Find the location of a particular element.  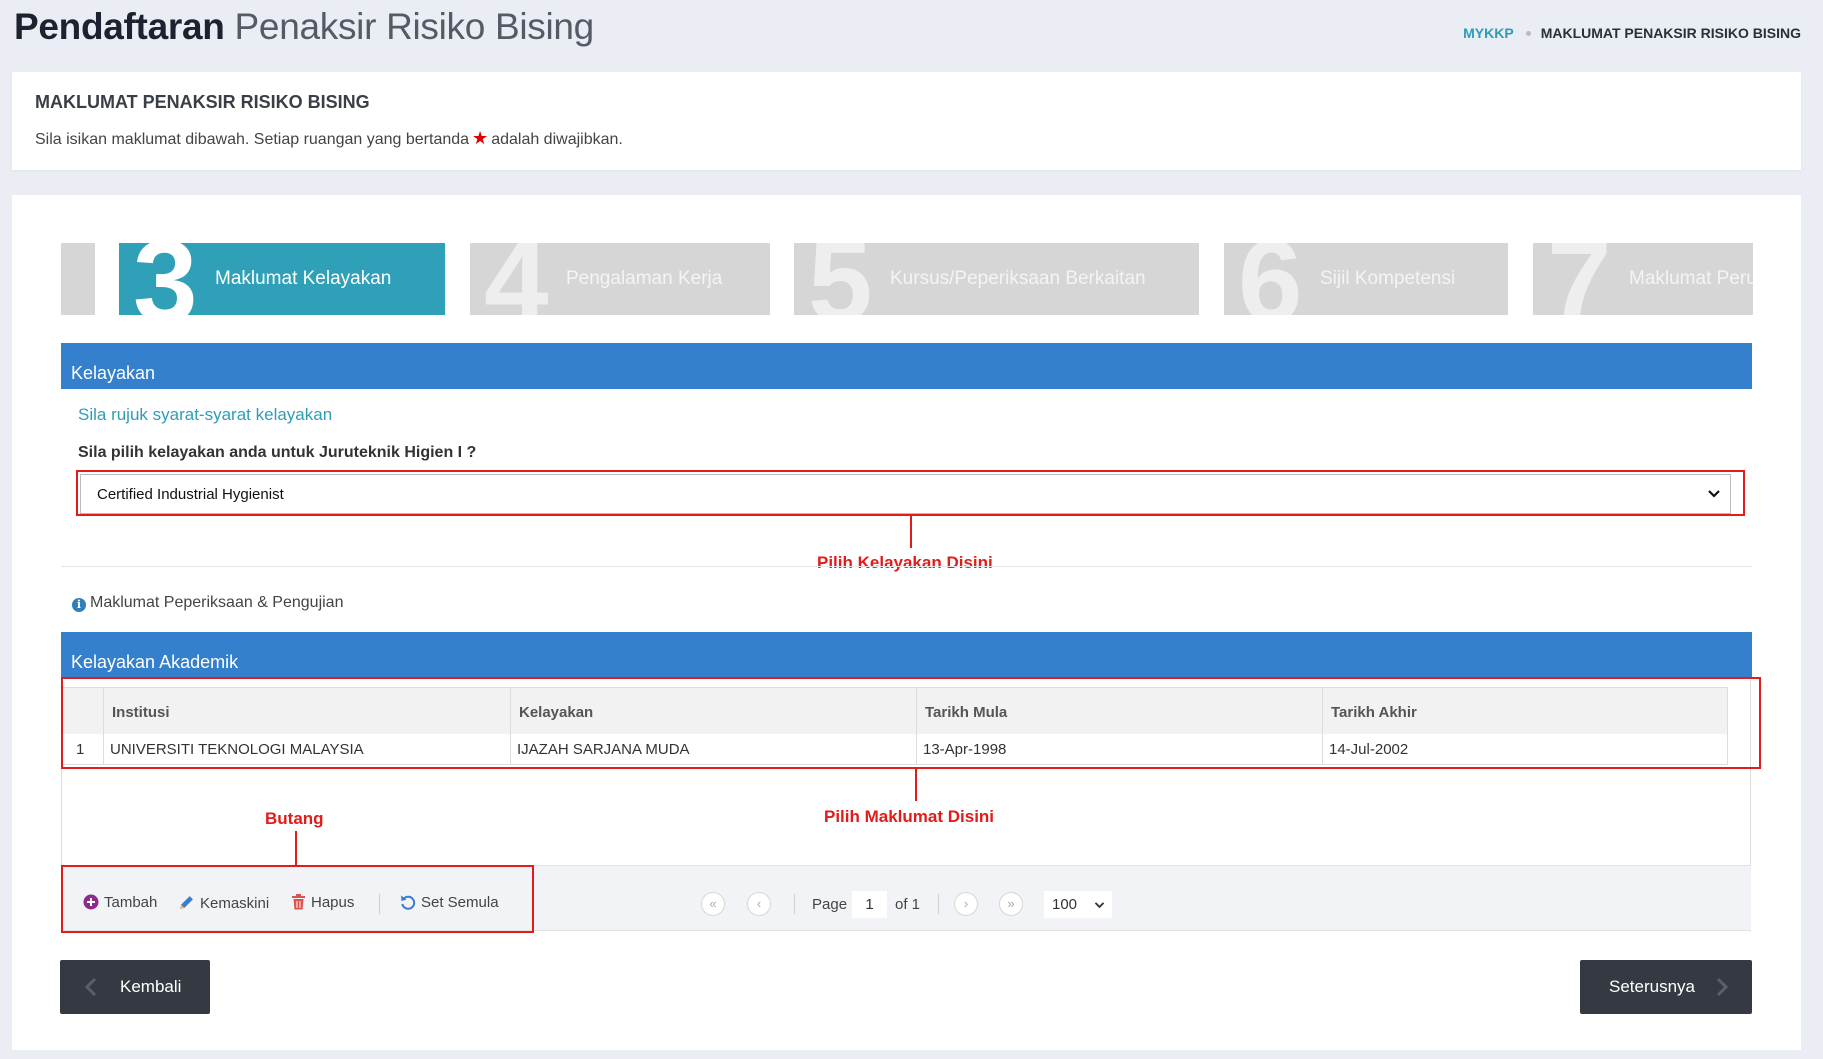

annotation-select-box is located at coordinates (910, 493).